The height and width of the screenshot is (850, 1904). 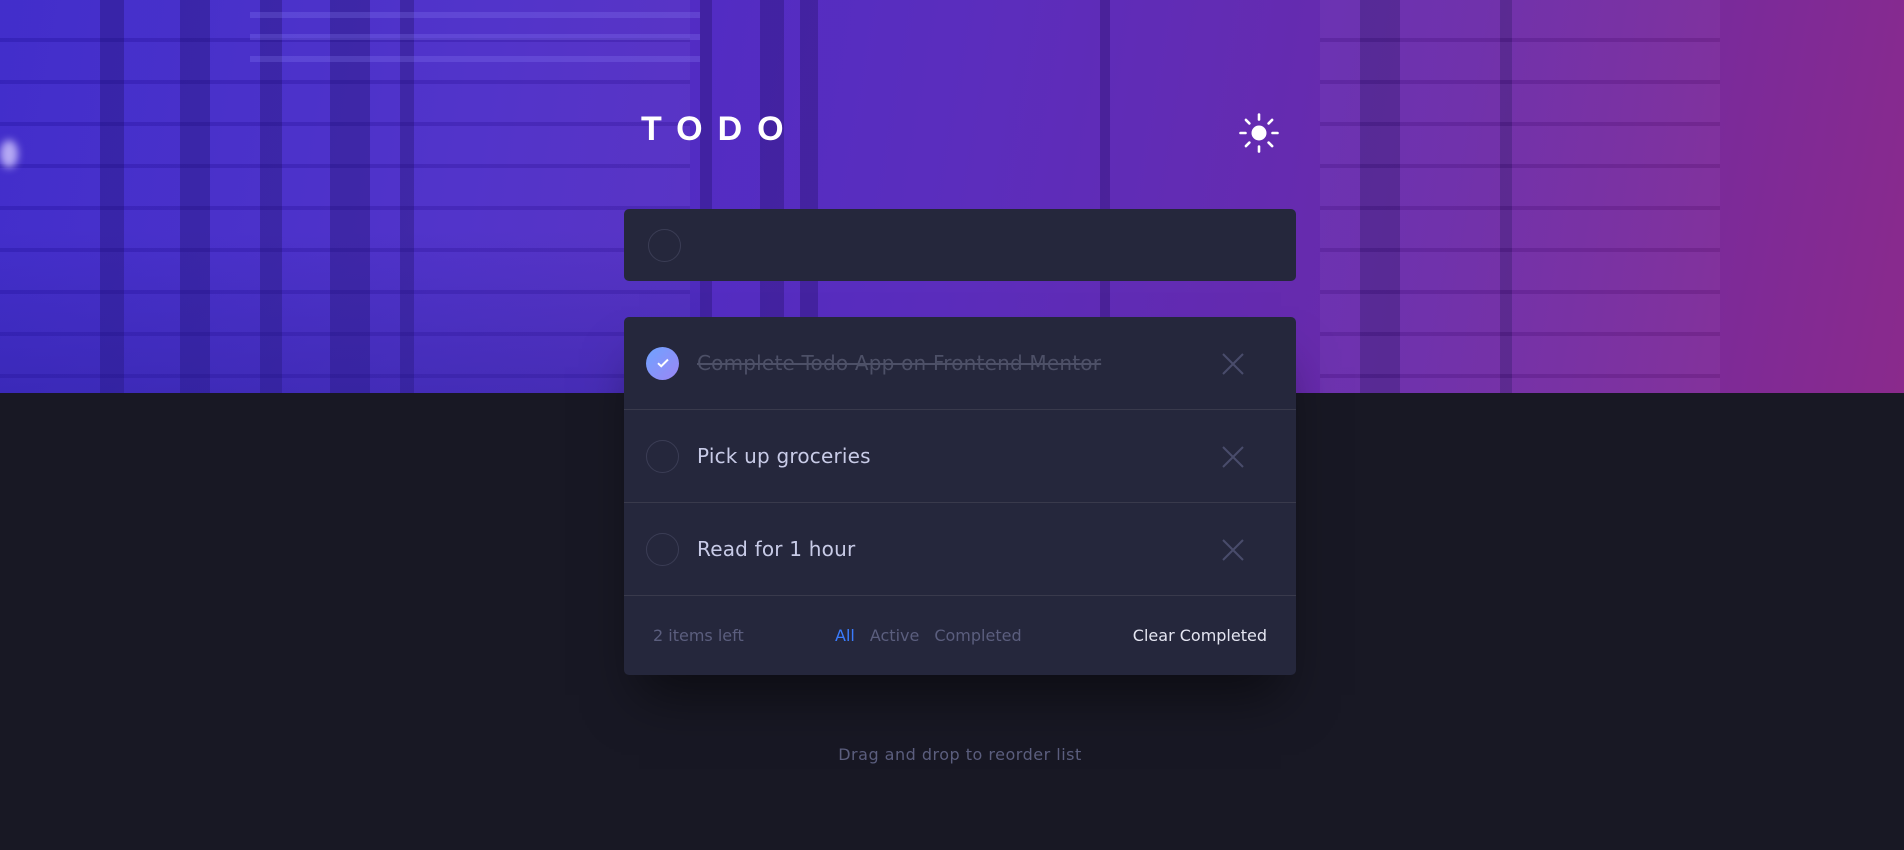 I want to click on bg-texture, so click(x=1520, y=196).